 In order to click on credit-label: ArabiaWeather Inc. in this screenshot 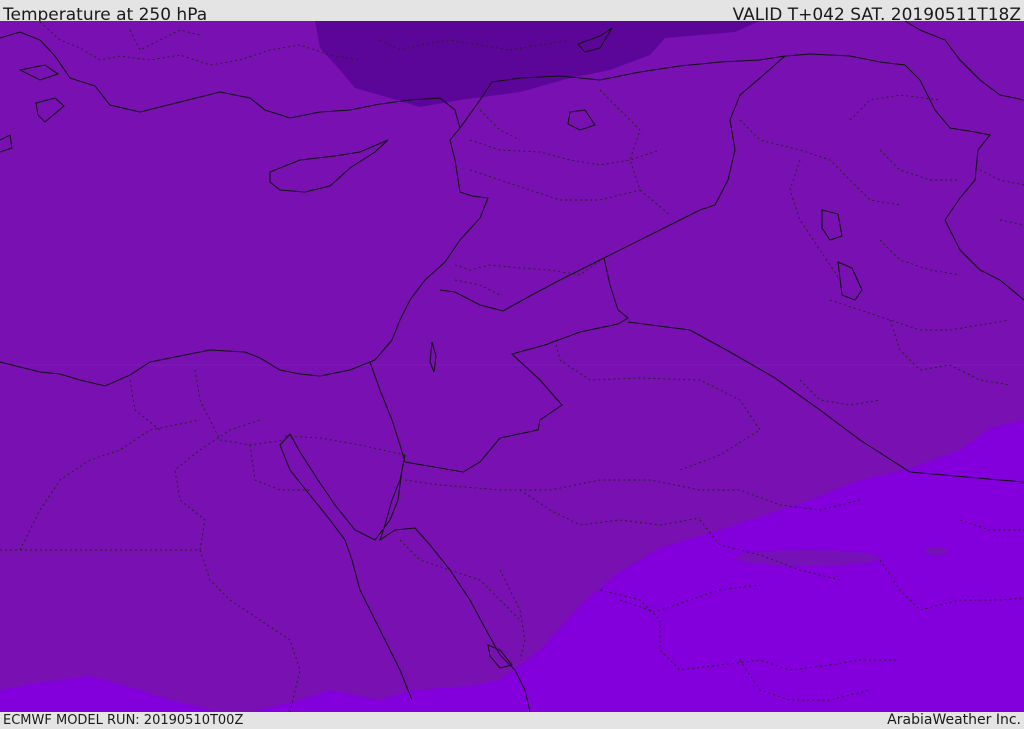, I will do `click(954, 720)`.